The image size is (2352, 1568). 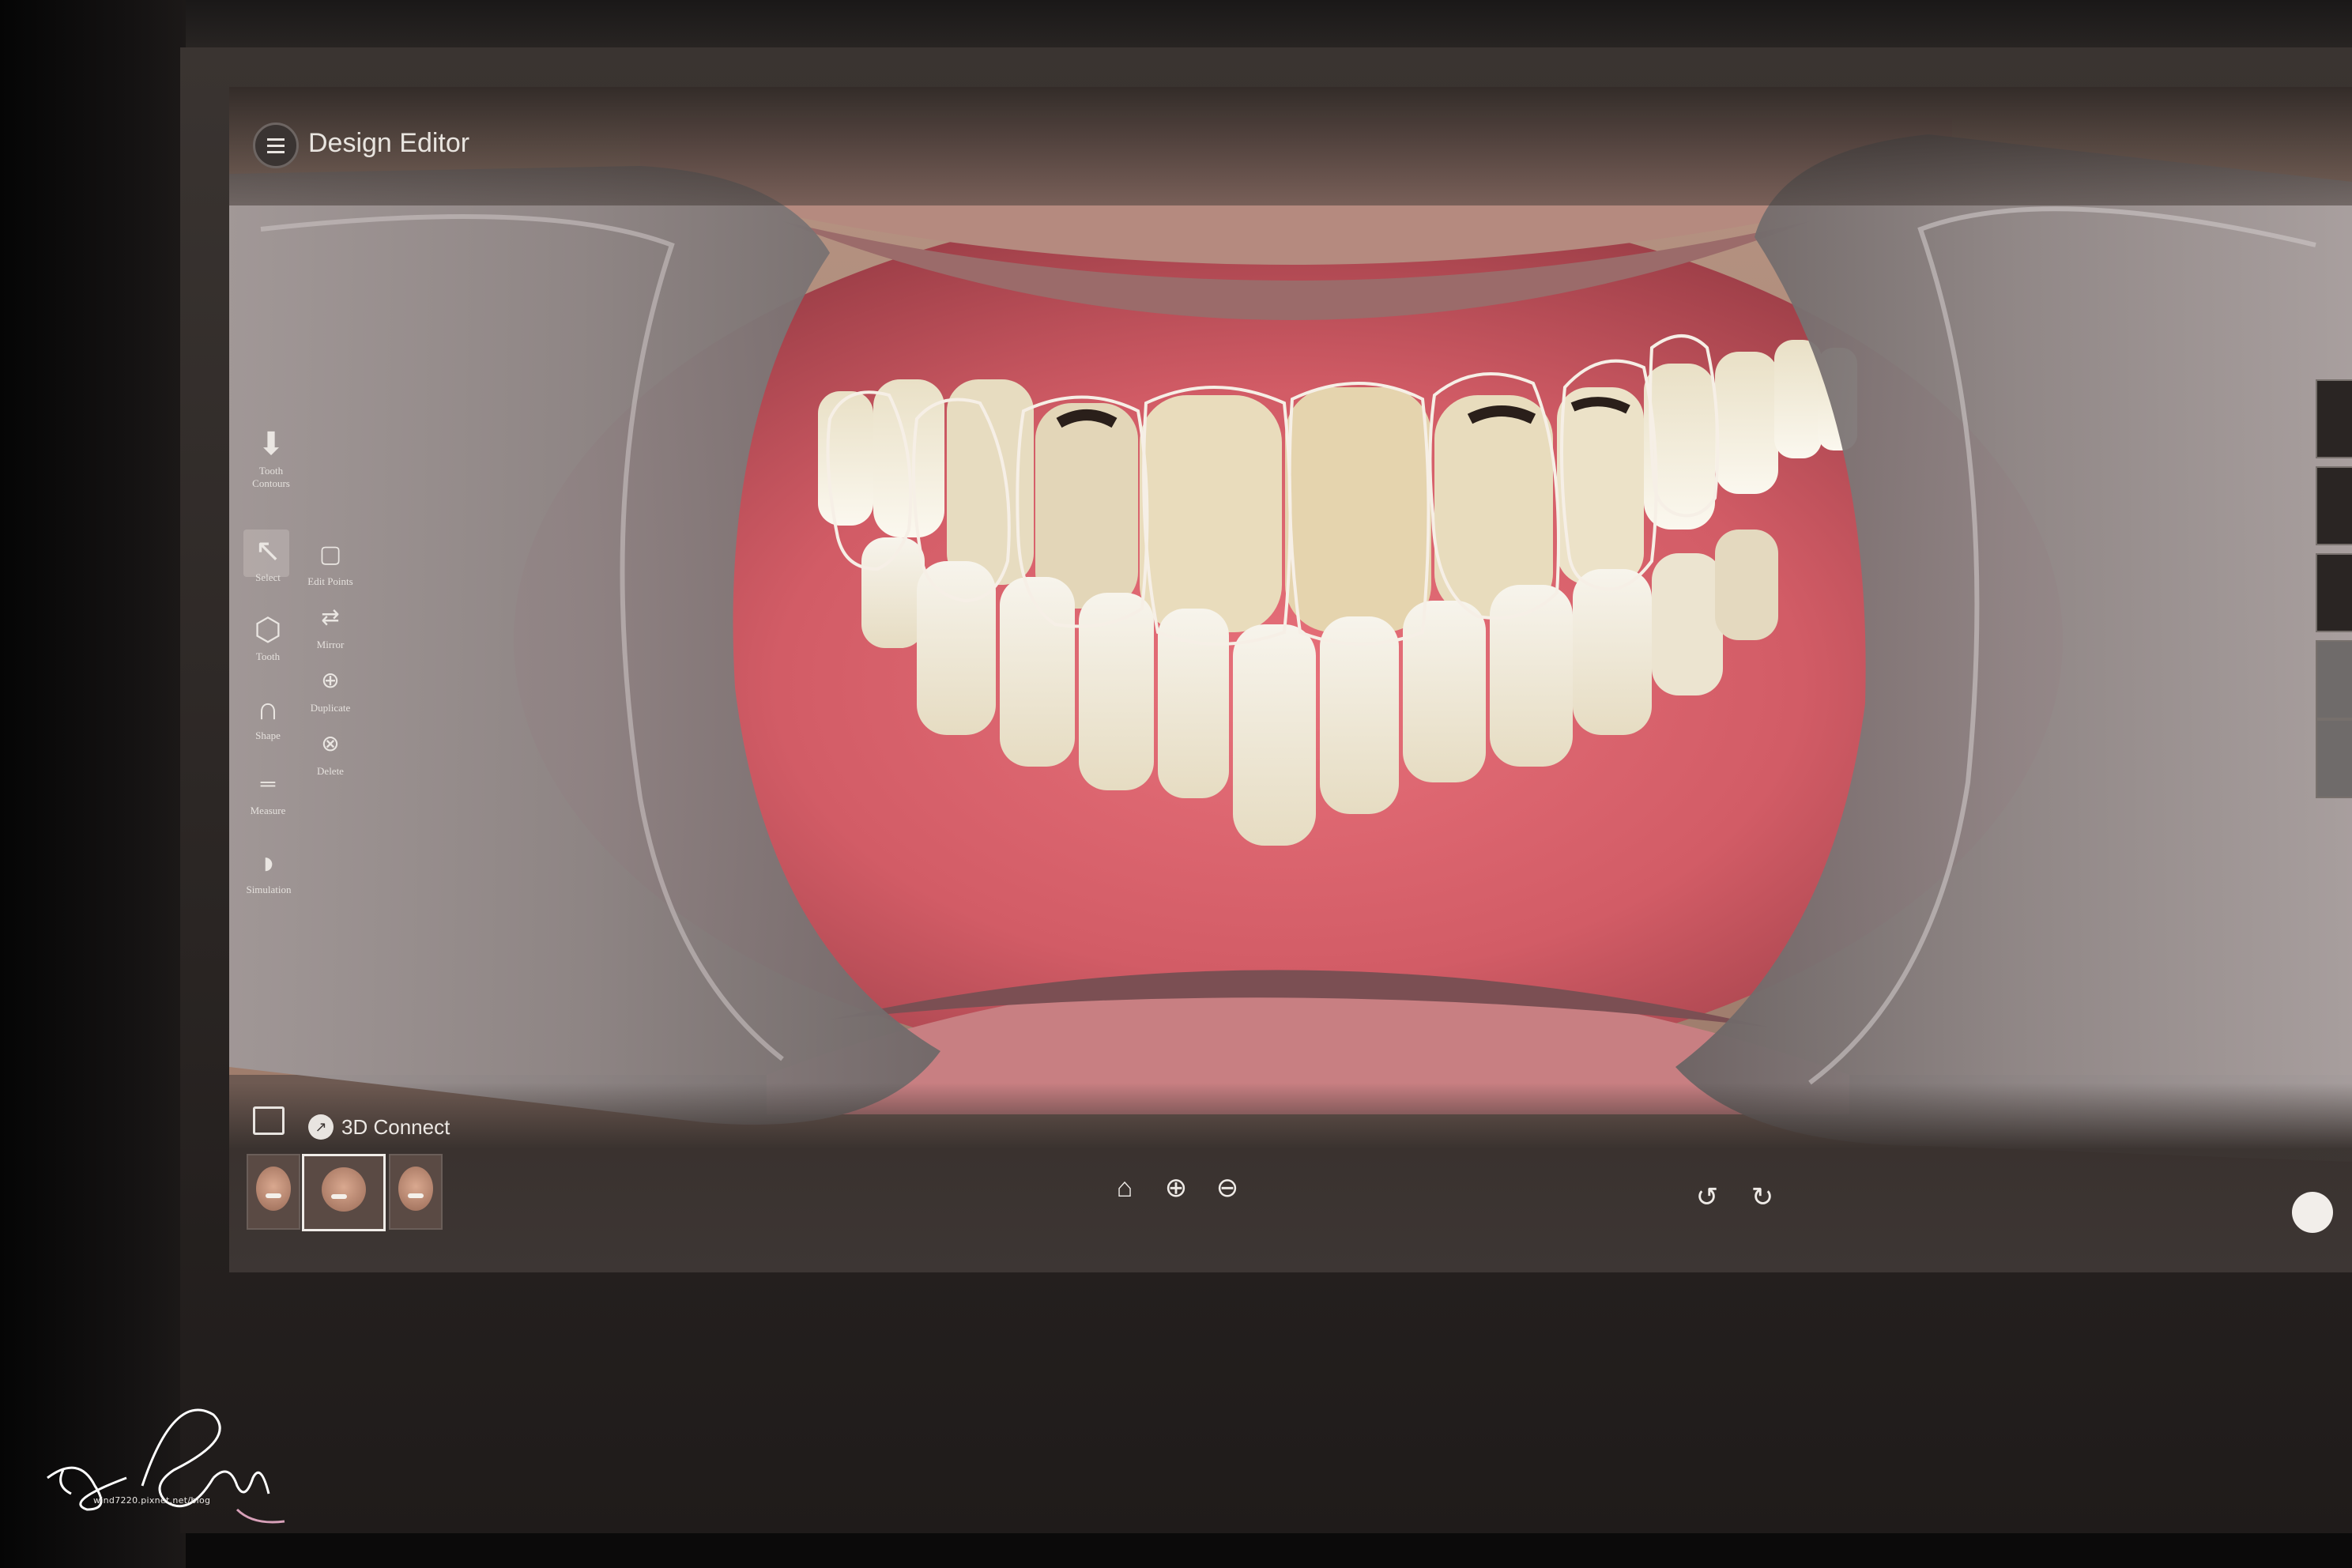 I want to click on tool-delete: ⊗ Delete, so click(x=330, y=752).